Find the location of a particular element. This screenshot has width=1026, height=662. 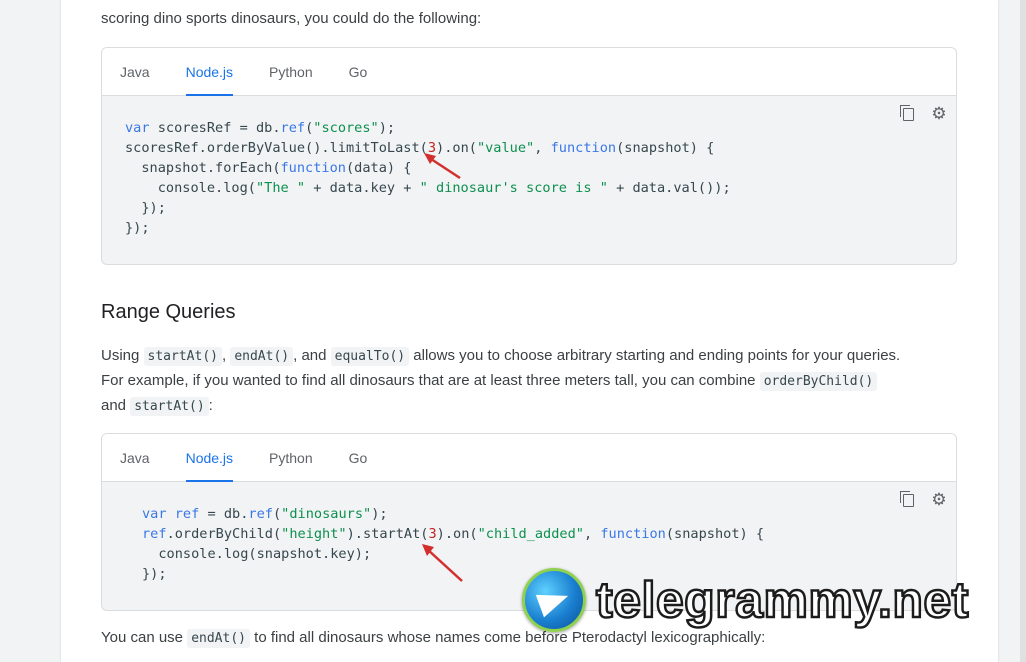

text: and is located at coordinates (116, 405).